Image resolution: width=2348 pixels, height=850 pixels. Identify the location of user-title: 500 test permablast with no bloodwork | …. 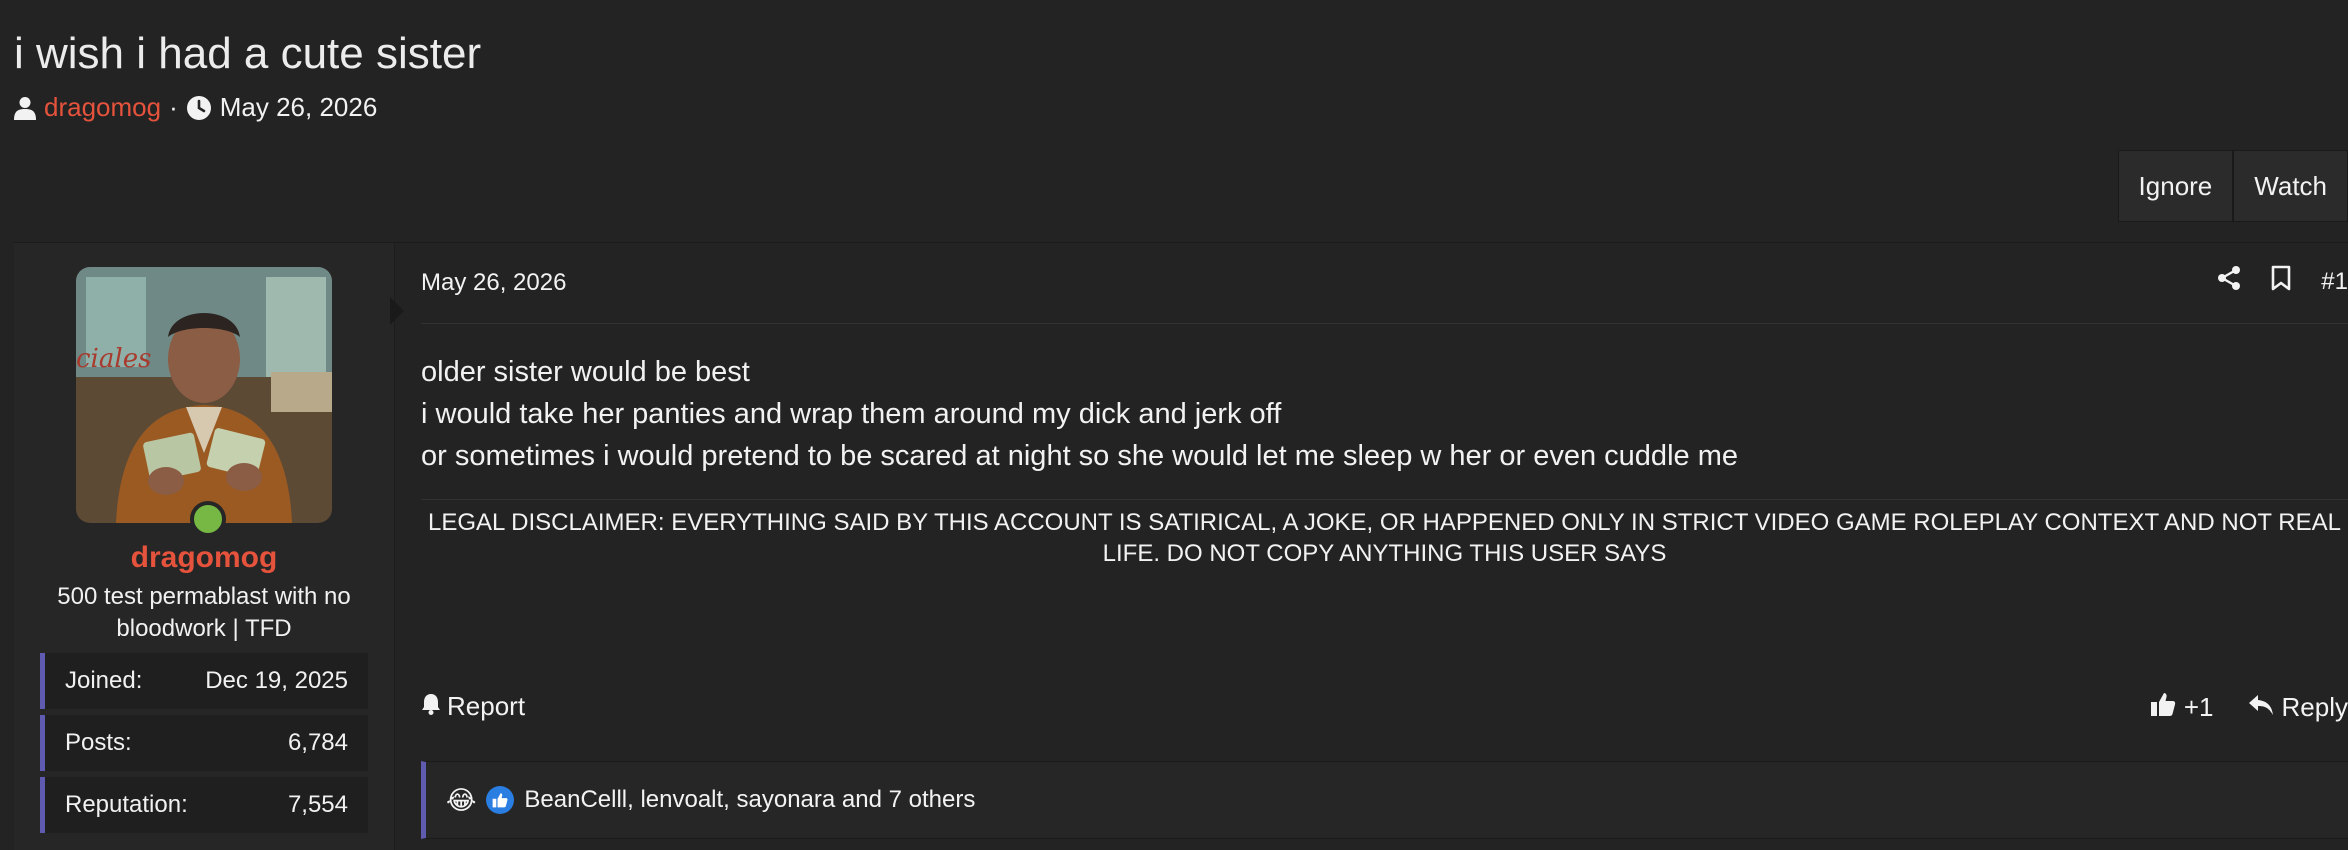
(204, 612).